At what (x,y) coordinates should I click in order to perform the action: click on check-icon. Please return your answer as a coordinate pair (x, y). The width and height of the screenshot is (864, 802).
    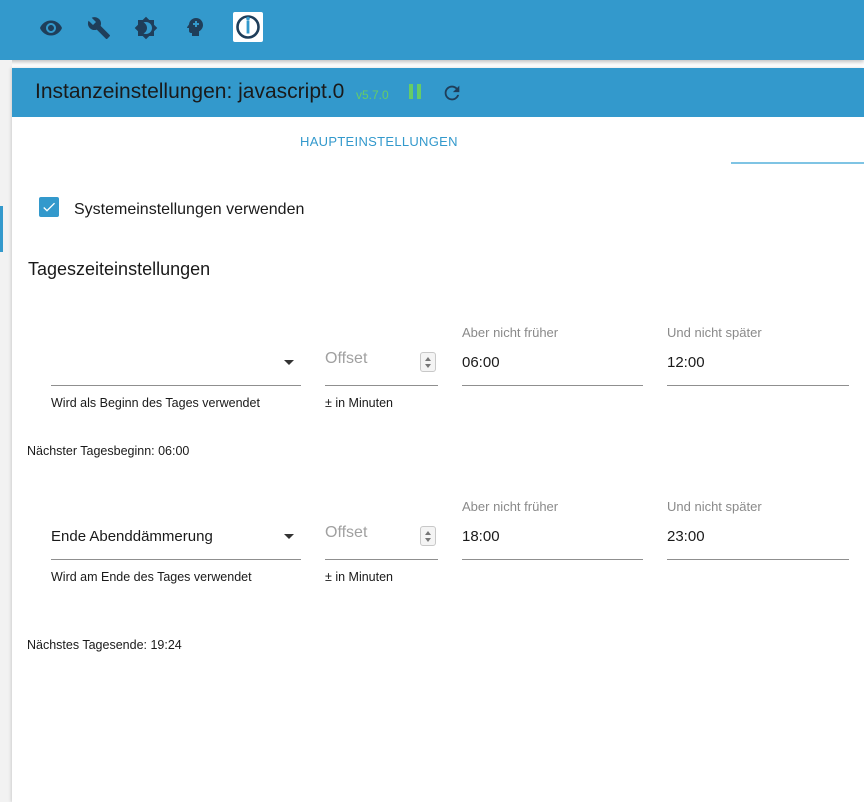
    Looking at the image, I should click on (49, 207).